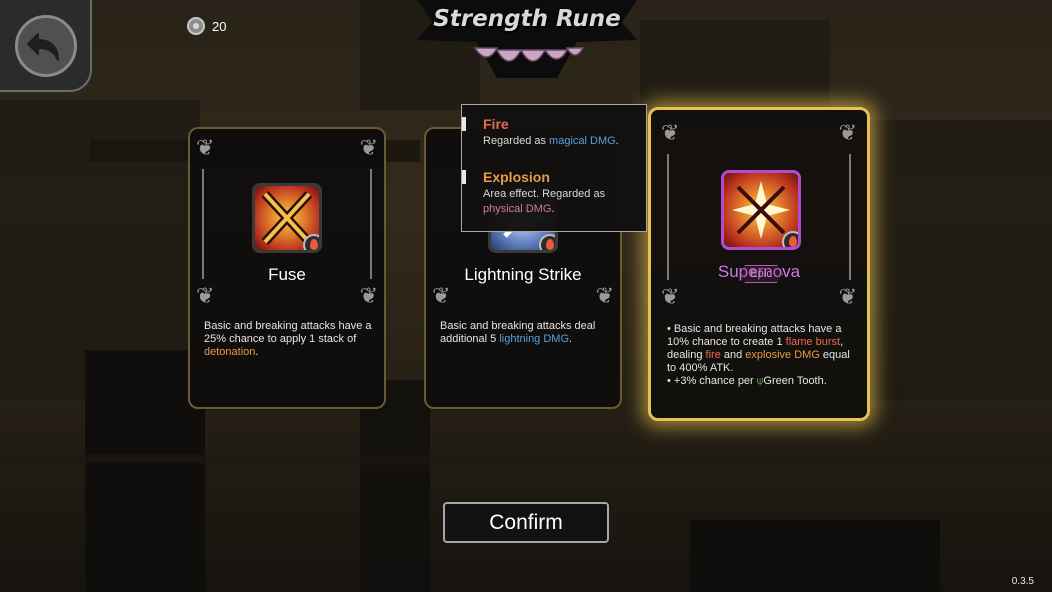 The image size is (1052, 592). Describe the element at coordinates (496, 124) in the screenshot. I see `tooltip-fire-title: Fire` at that location.